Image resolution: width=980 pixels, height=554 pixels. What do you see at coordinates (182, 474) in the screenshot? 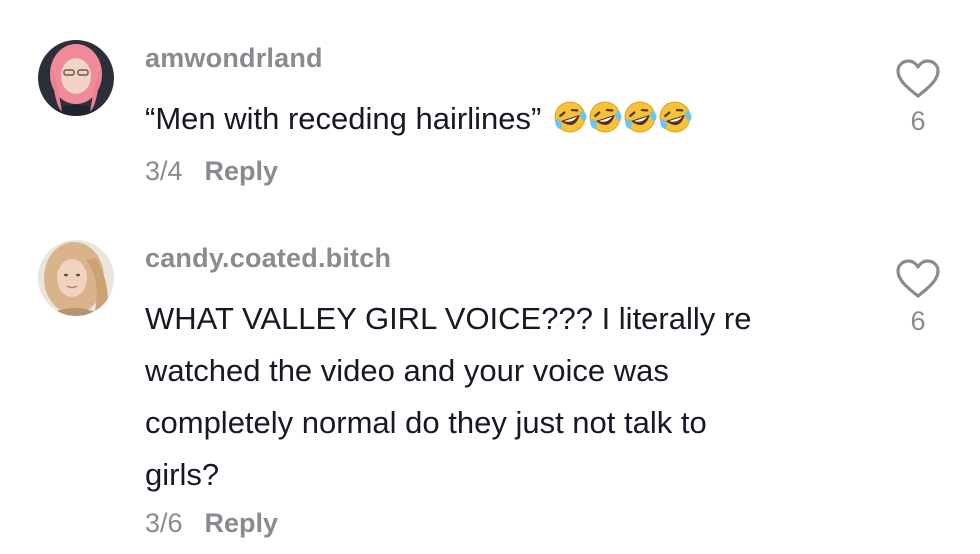
I see `comment-text-line: girls?` at bounding box center [182, 474].